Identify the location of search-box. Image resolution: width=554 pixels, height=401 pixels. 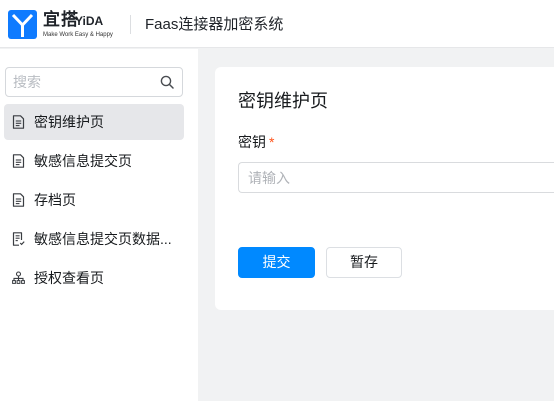
(94, 82).